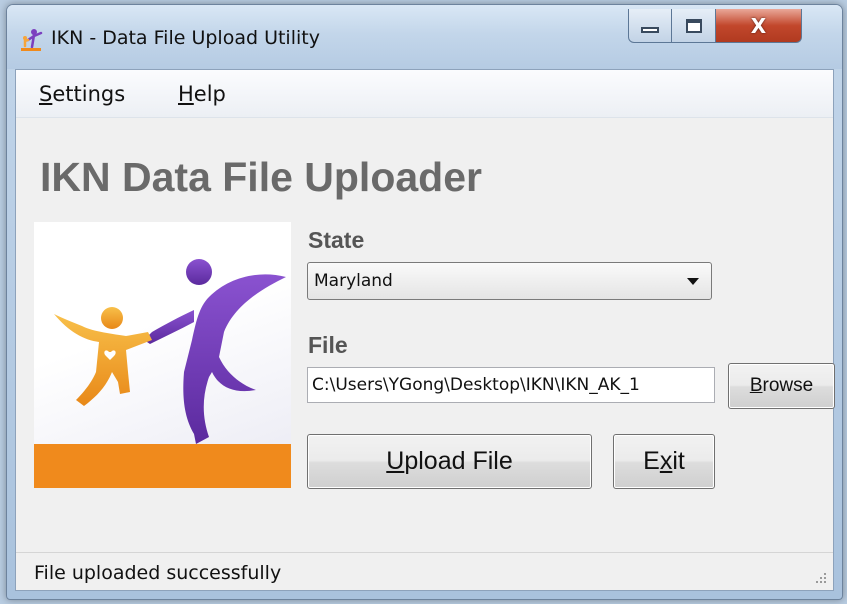 Image resolution: width=847 pixels, height=604 pixels. What do you see at coordinates (353, 281) in the screenshot?
I see `state-select-value: Maryland` at bounding box center [353, 281].